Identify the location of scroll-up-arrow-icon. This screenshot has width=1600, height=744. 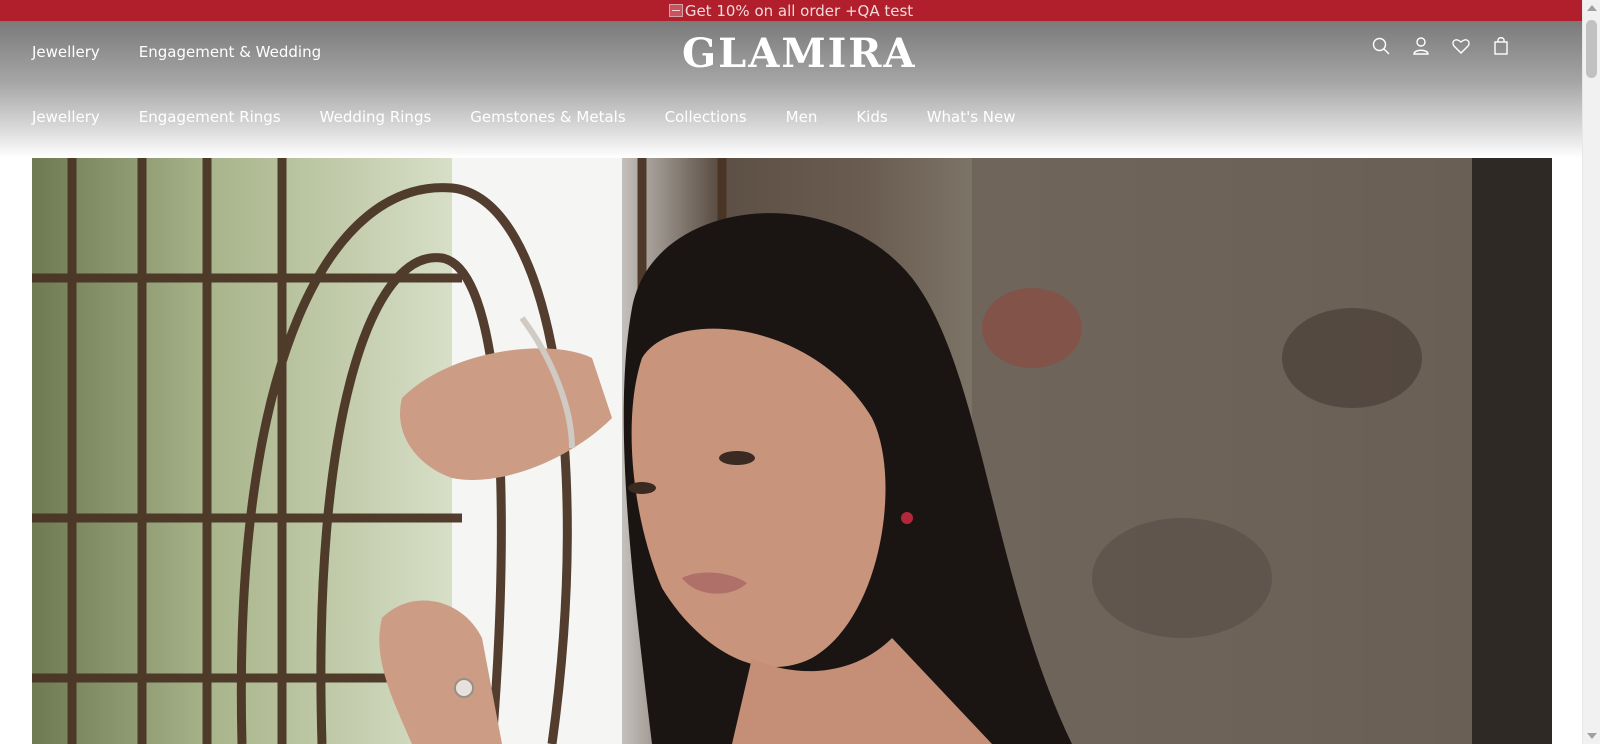
(1592, 8).